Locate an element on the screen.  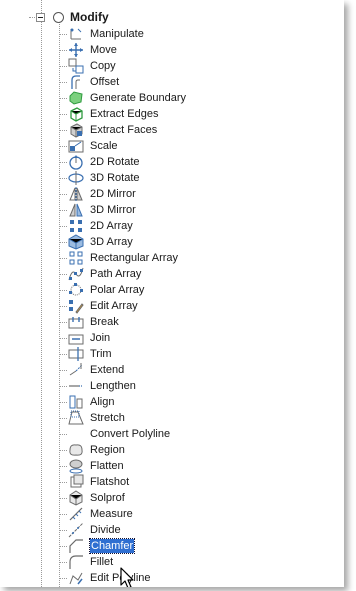
tree-item: Flatten is located at coordinates (190, 466).